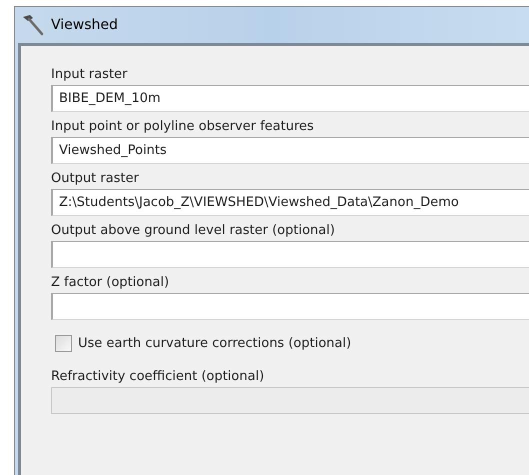 Image resolution: width=529 pixels, height=475 pixels. I want to click on field-label: Z factor (optional), so click(110, 283).